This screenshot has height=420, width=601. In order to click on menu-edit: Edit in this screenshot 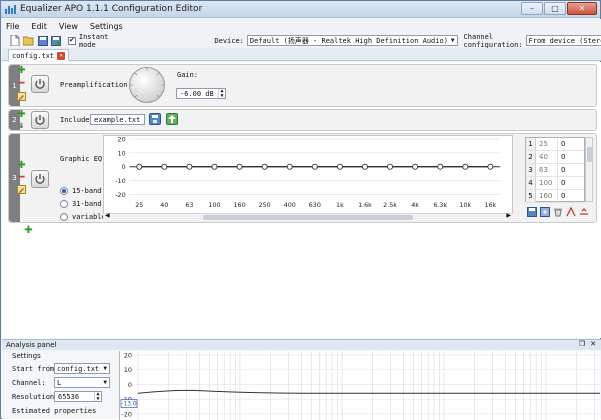, I will do `click(39, 26)`.